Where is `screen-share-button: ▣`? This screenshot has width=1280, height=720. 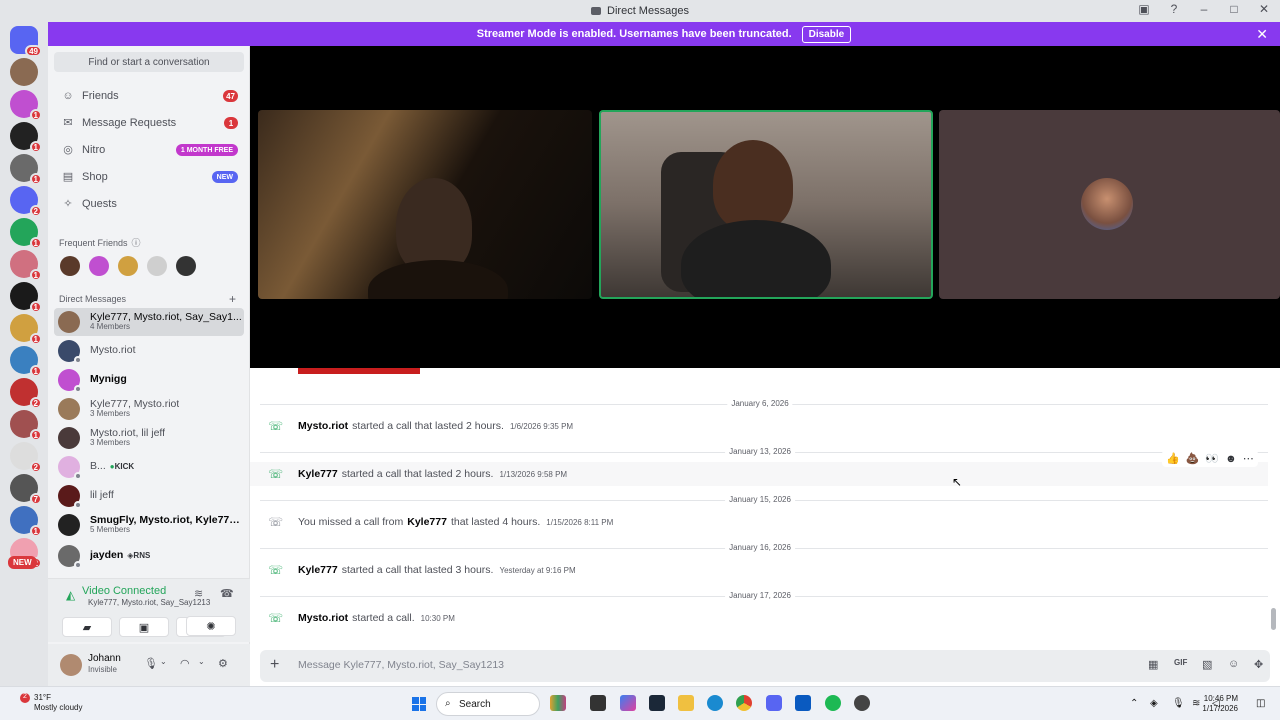 screen-share-button: ▣ is located at coordinates (144, 627).